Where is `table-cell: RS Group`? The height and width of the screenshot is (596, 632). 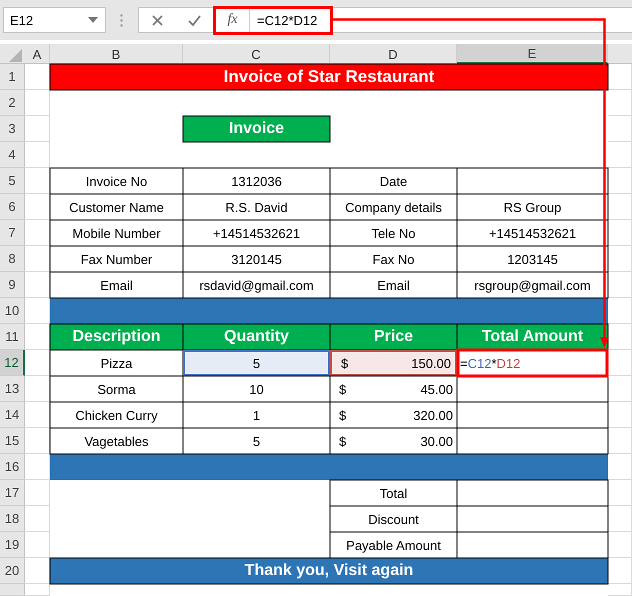 table-cell: RS Group is located at coordinates (532, 207).